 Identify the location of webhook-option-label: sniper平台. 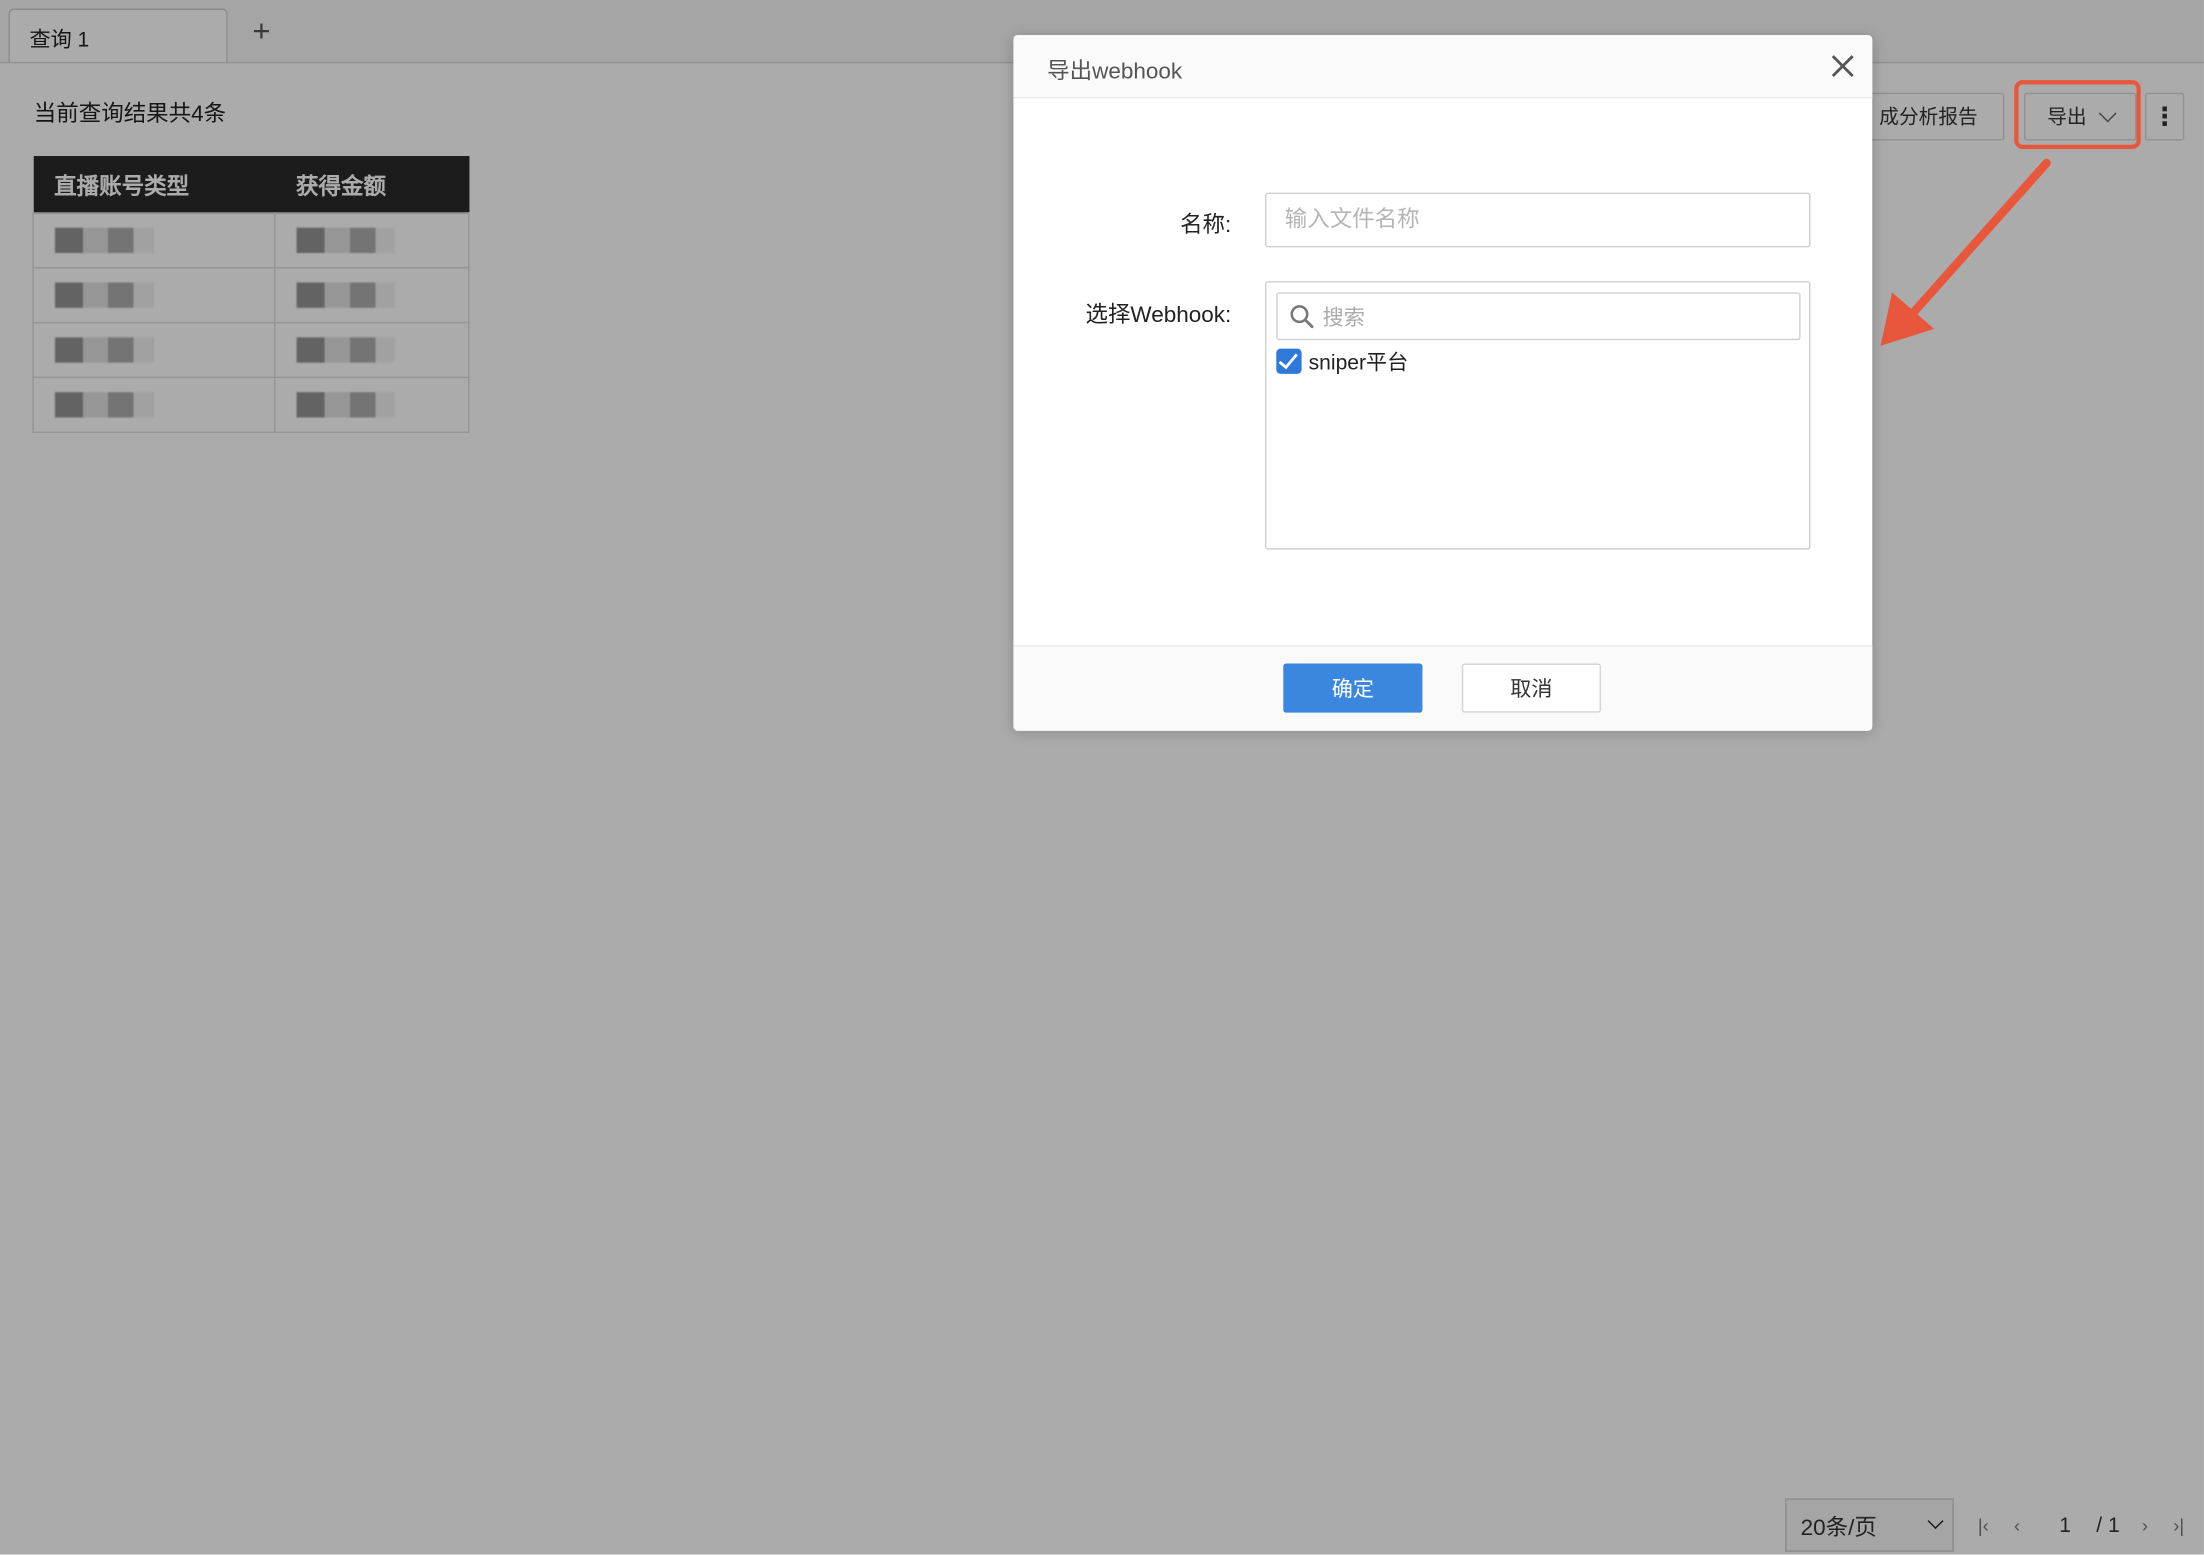
(1358, 362).